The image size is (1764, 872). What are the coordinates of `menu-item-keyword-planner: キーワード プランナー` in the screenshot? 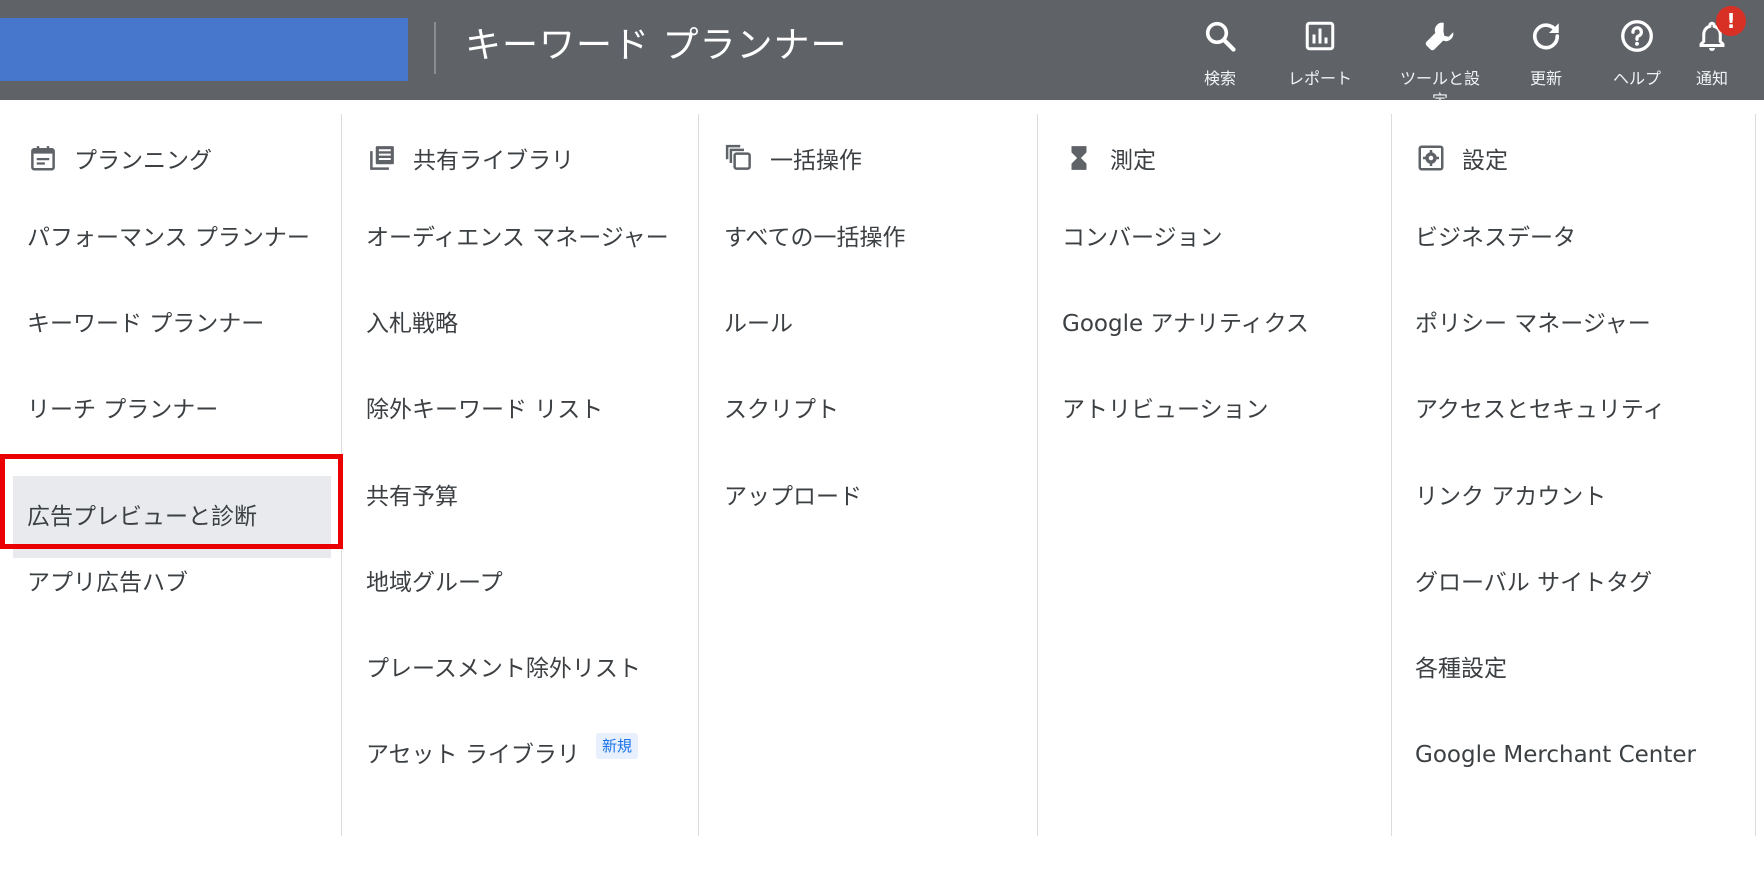 It's located at (145, 324).